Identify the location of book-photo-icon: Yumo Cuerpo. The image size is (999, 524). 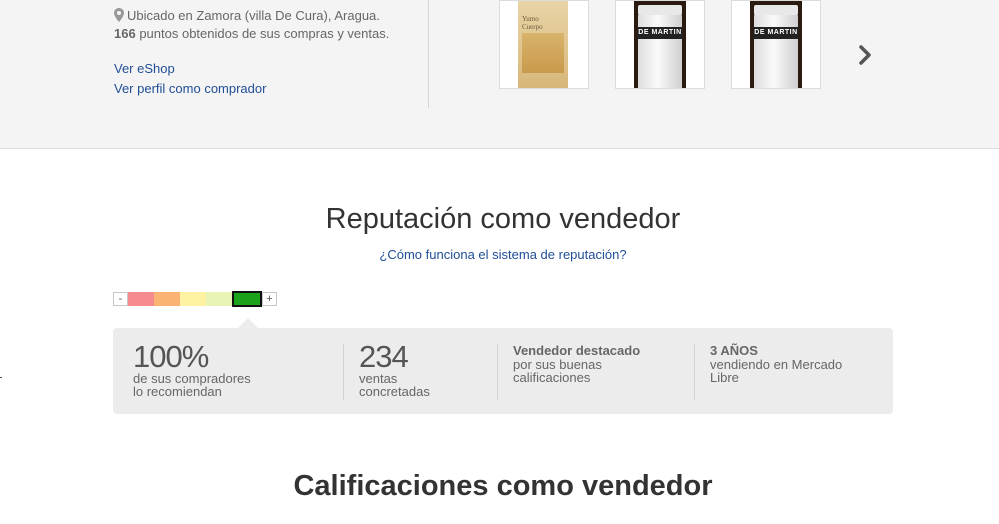
(543, 44).